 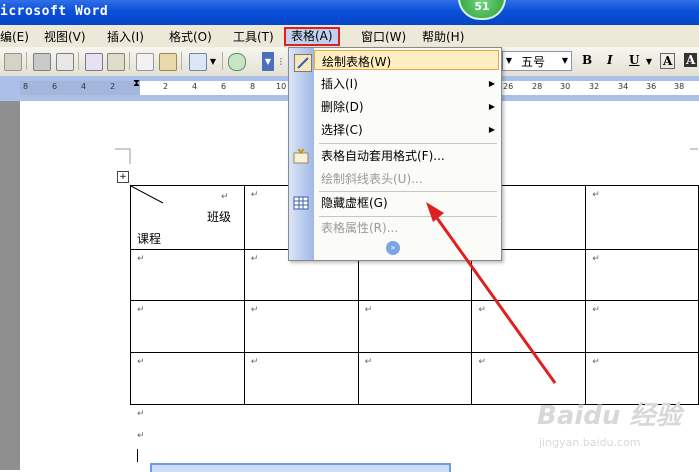 I want to click on baidu-watermark-logo: Baidu 经验 jingyan.baidu.com, so click(x=610, y=430).